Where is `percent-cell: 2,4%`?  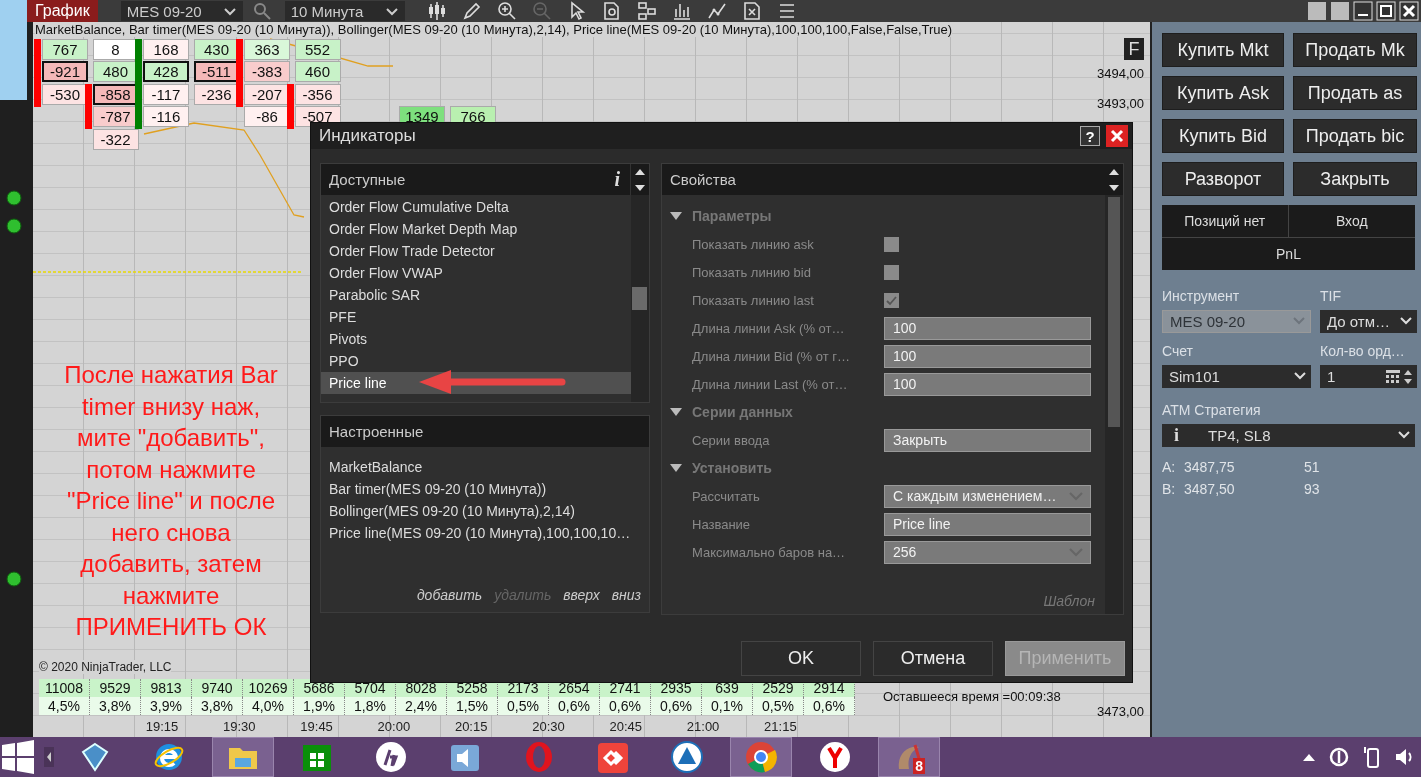
percent-cell: 2,4% is located at coordinates (421, 706).